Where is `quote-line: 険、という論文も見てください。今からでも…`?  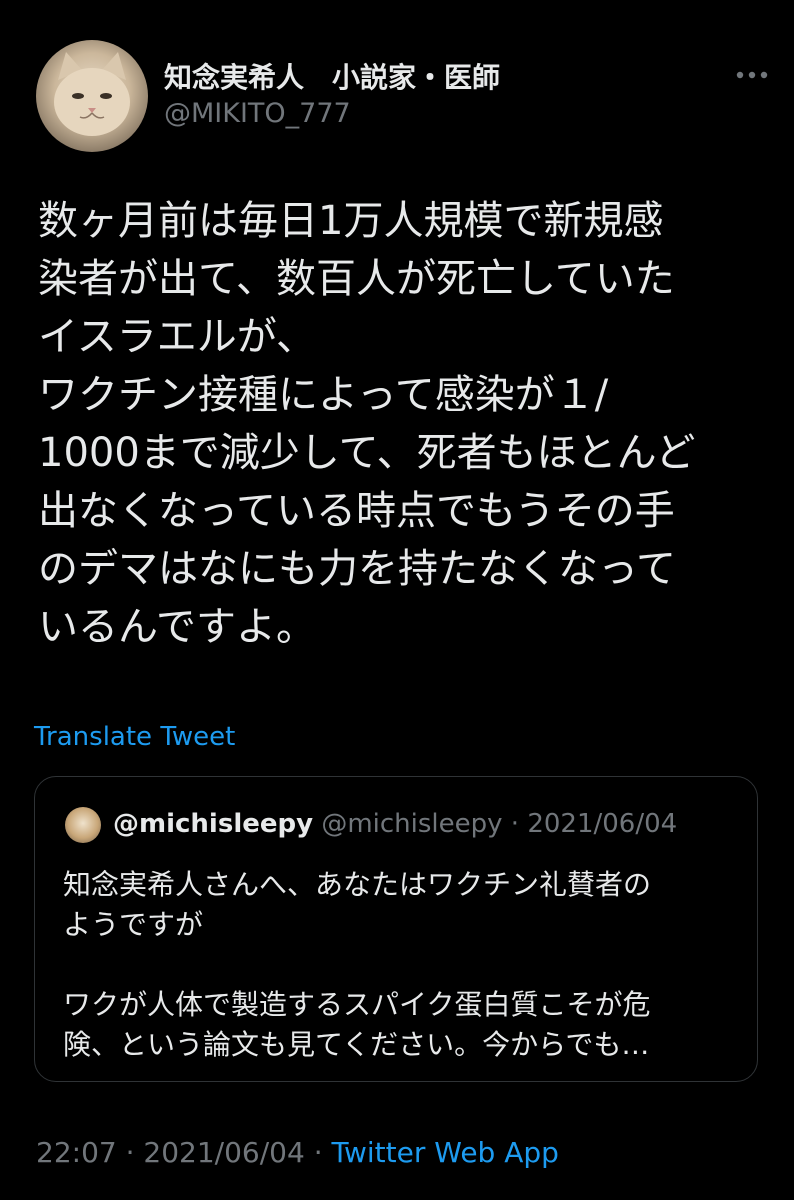
quote-line: 険、という論文も見てください。今からでも… is located at coordinates (356, 1044).